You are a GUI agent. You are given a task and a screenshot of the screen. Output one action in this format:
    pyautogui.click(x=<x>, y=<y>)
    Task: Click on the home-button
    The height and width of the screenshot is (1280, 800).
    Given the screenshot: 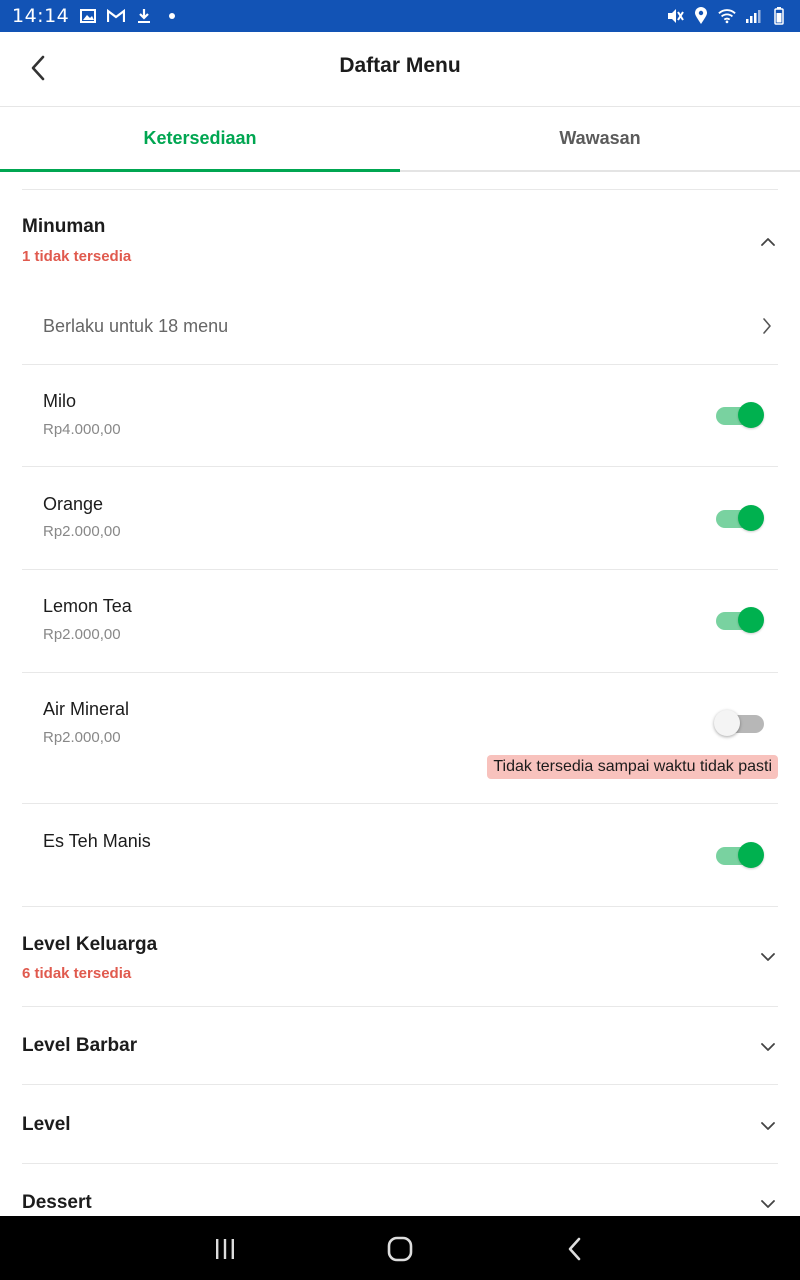 What is the action you would take?
    pyautogui.click(x=400, y=1249)
    